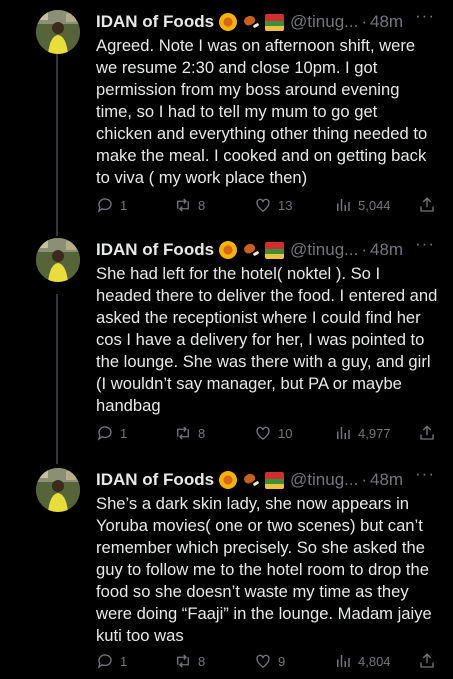 This screenshot has width=453, height=679. I want to click on like-count: 13, so click(285, 205).